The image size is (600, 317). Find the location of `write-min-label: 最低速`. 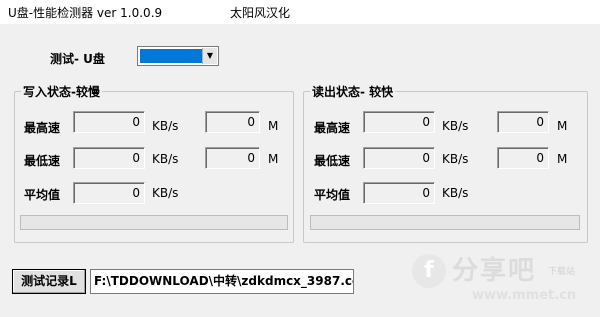

write-min-label: 最低速 is located at coordinates (42, 161).